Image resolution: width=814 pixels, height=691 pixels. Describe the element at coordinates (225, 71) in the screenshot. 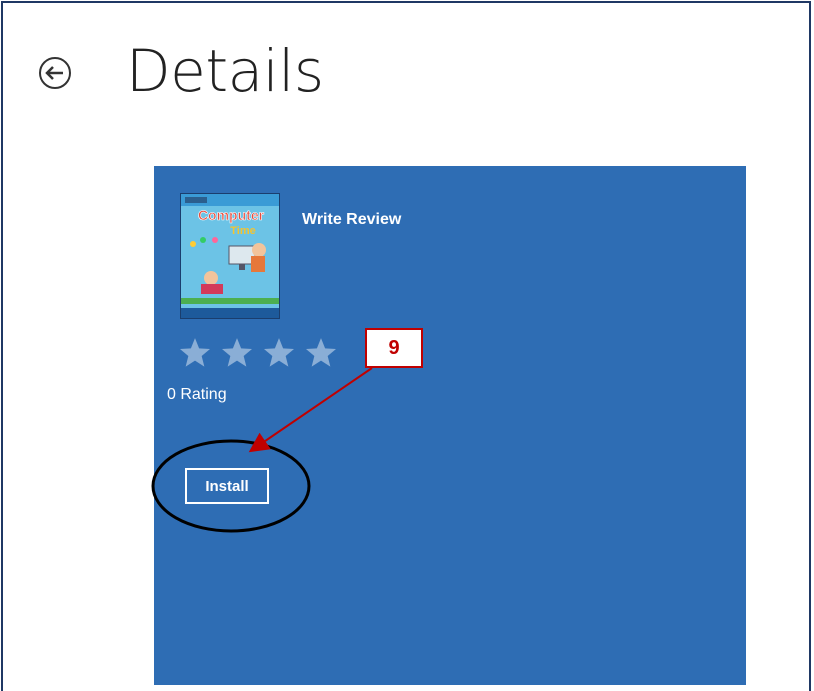

I see `page-title: Details` at that location.